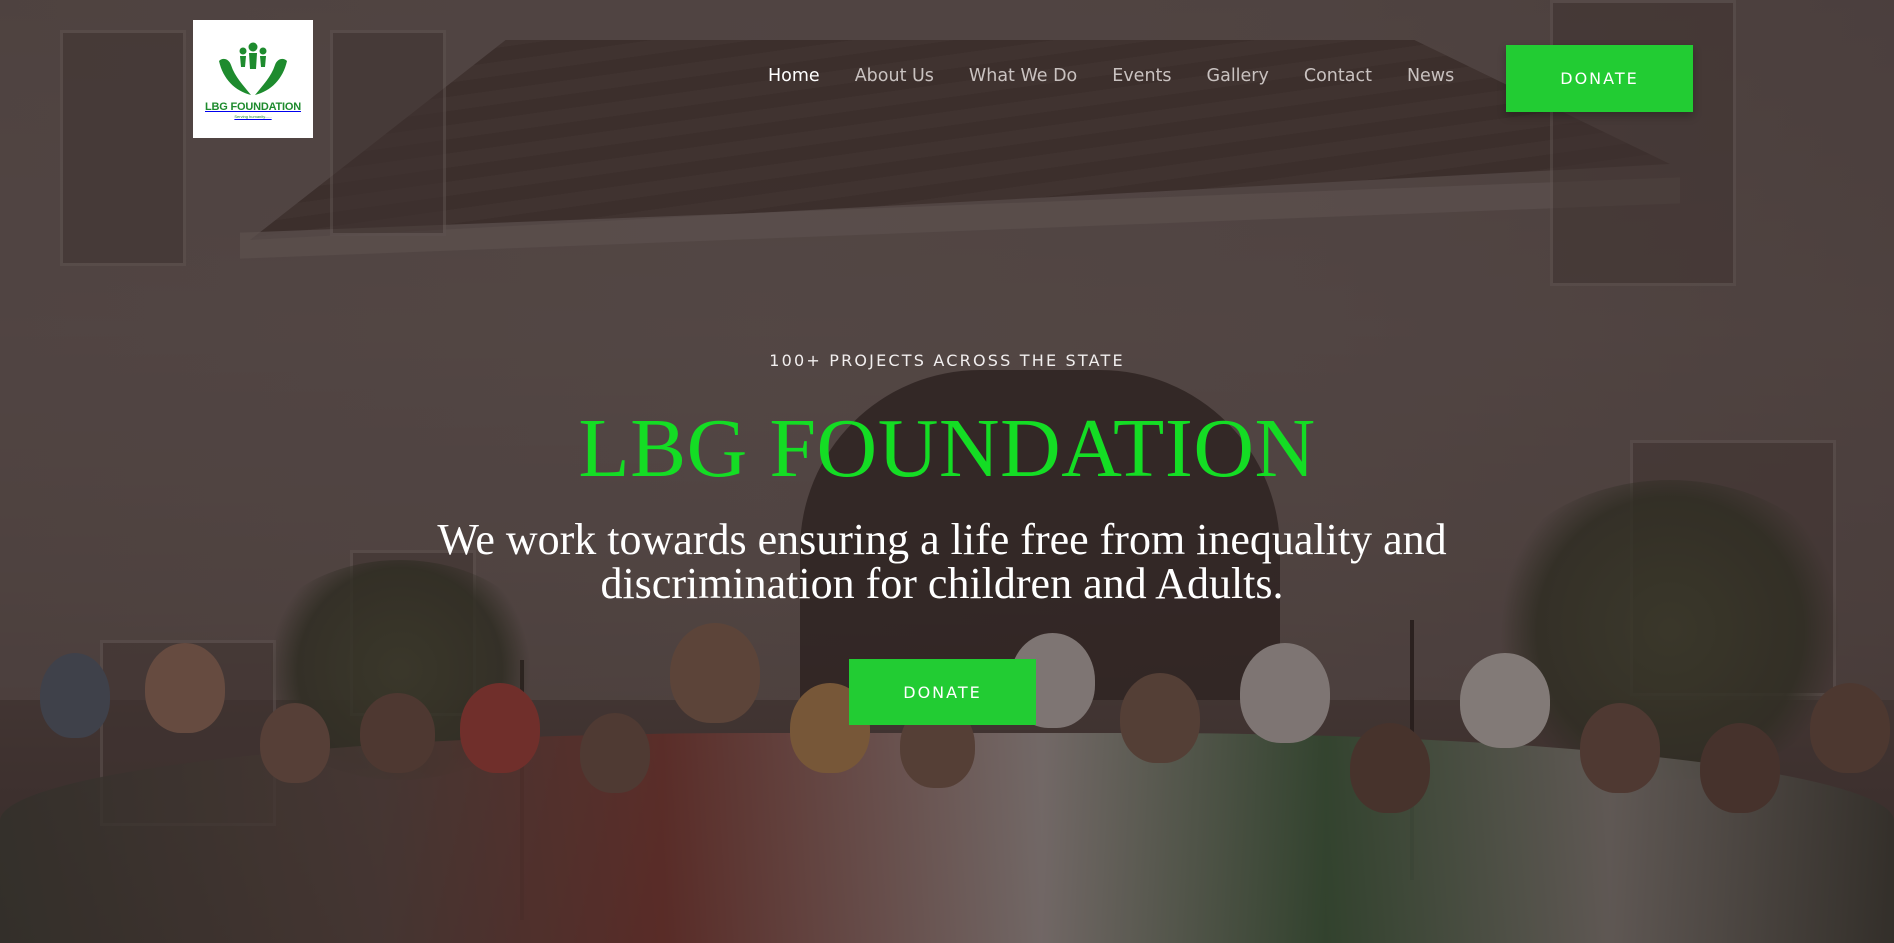 This screenshot has height=943, width=1894. What do you see at coordinates (894, 76) in the screenshot?
I see `nav-about-us: About Us` at bounding box center [894, 76].